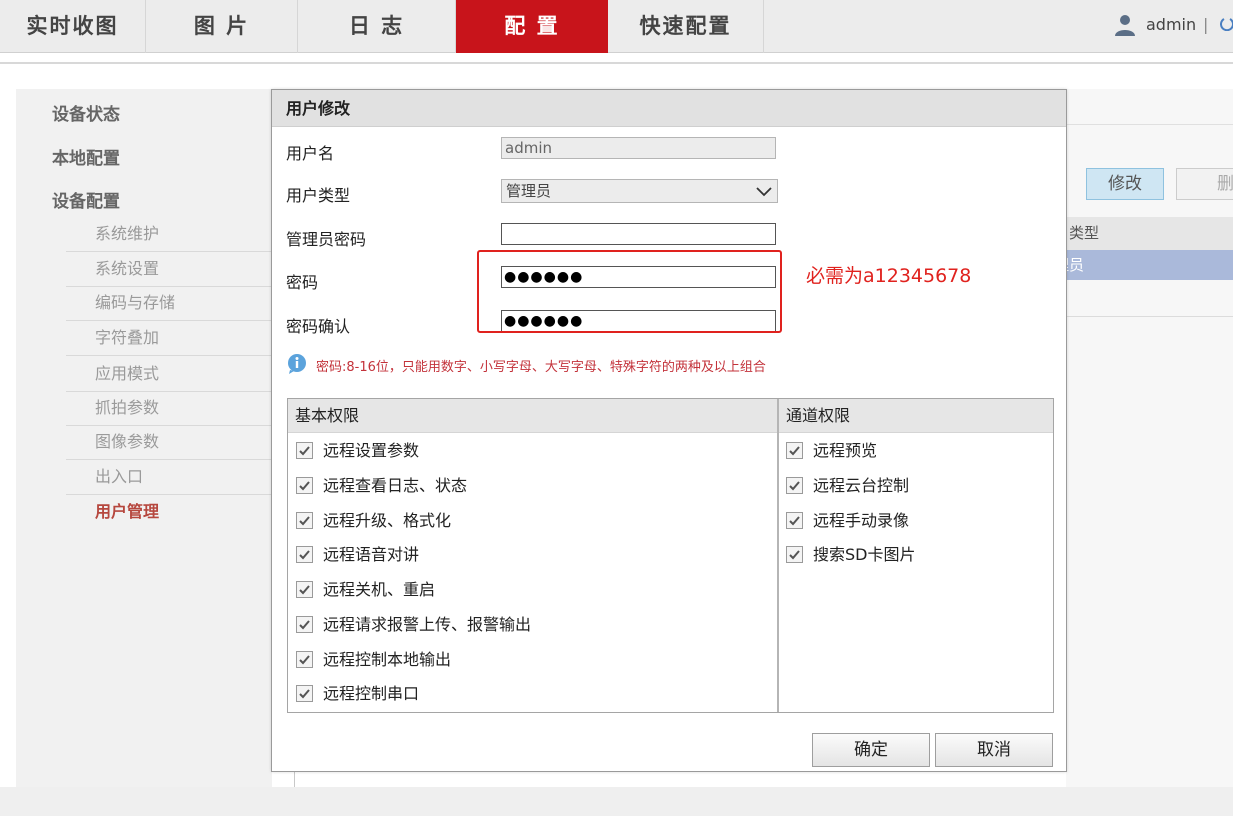 The width and height of the screenshot is (1233, 816). What do you see at coordinates (532, 416) in the screenshot?
I see `basic-permissions-header: 基本权限` at bounding box center [532, 416].